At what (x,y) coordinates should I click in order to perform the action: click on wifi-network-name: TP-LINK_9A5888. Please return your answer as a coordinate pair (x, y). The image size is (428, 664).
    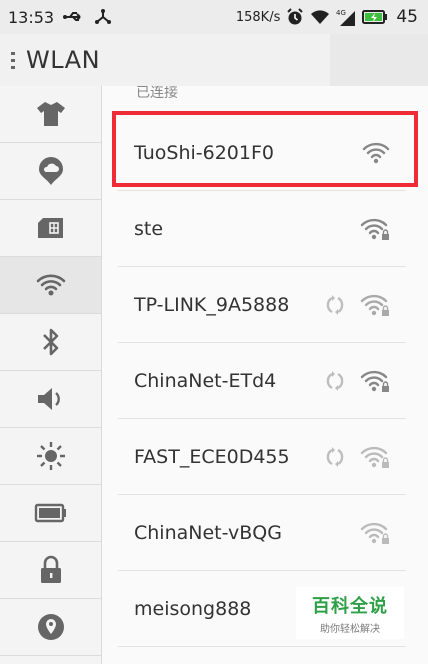
    Looking at the image, I should click on (212, 304).